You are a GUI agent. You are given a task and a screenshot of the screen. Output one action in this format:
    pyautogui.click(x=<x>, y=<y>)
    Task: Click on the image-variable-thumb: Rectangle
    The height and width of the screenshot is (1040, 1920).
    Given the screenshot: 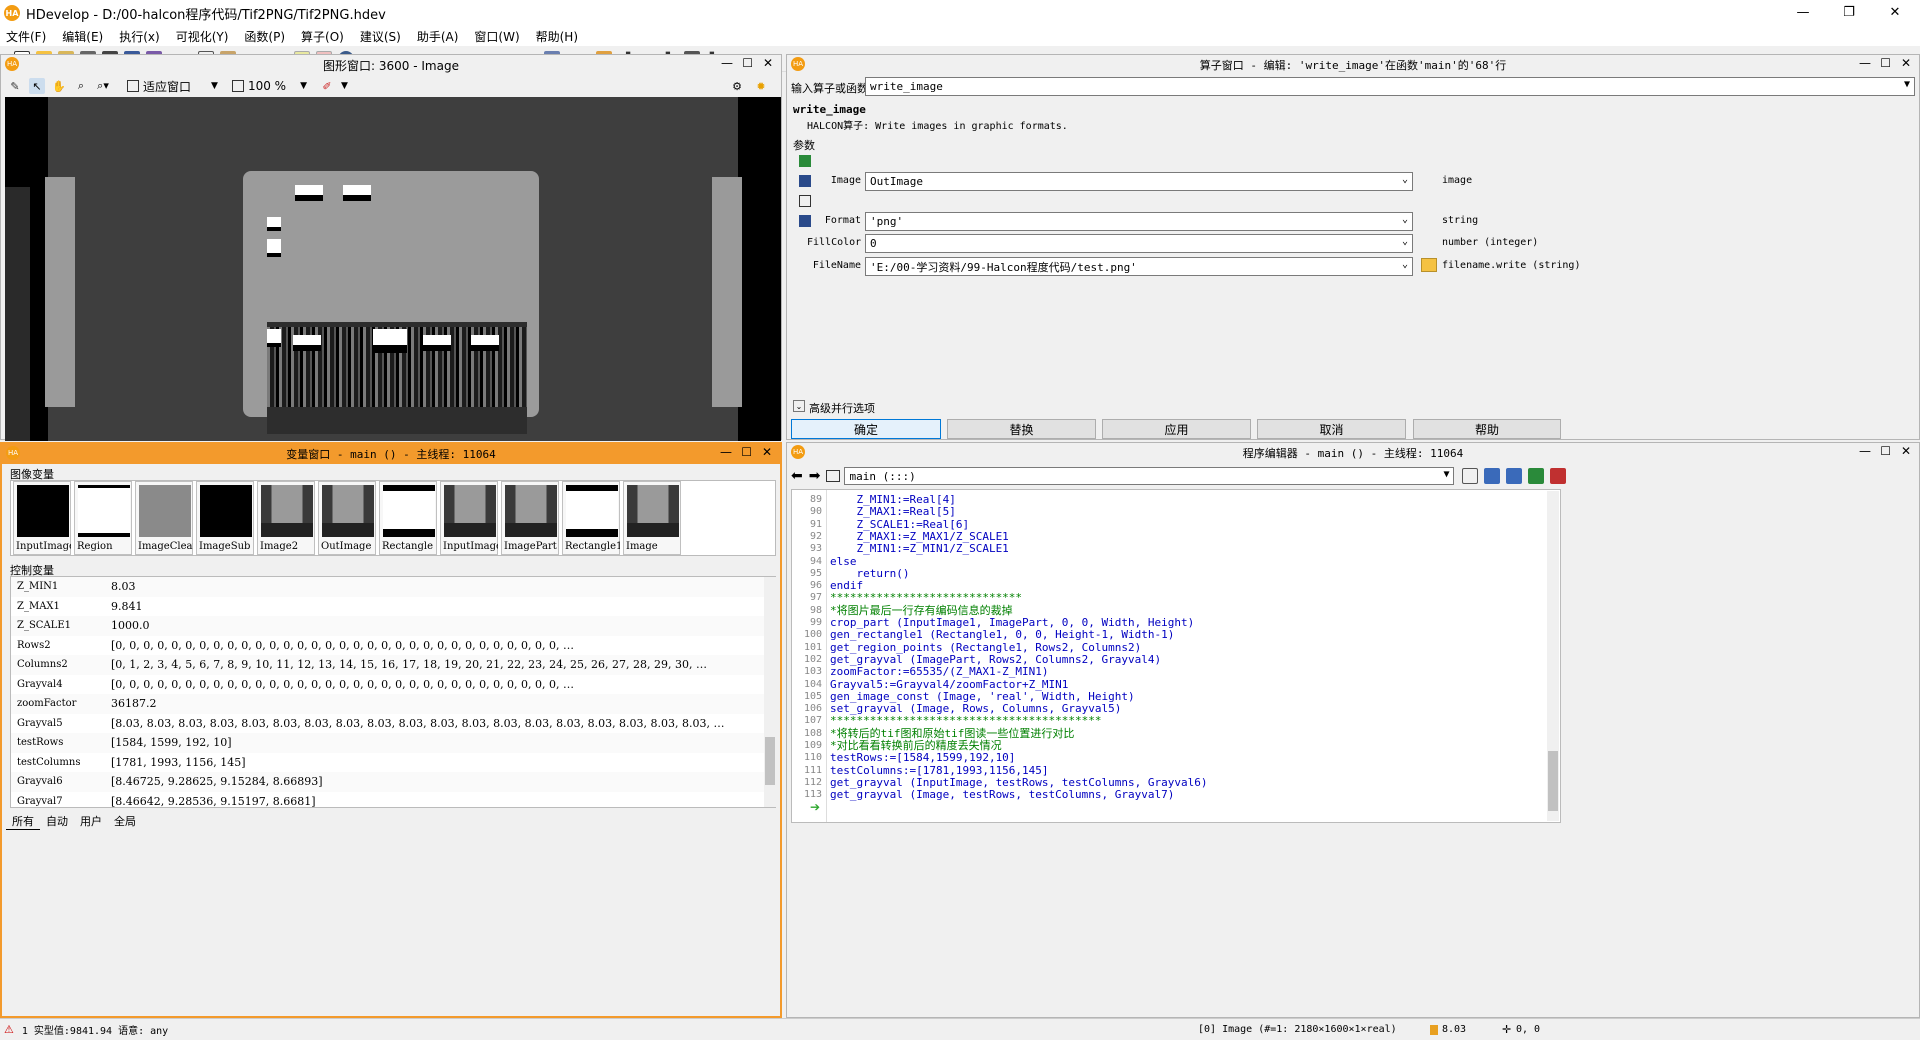 What is the action you would take?
    pyautogui.click(x=408, y=518)
    